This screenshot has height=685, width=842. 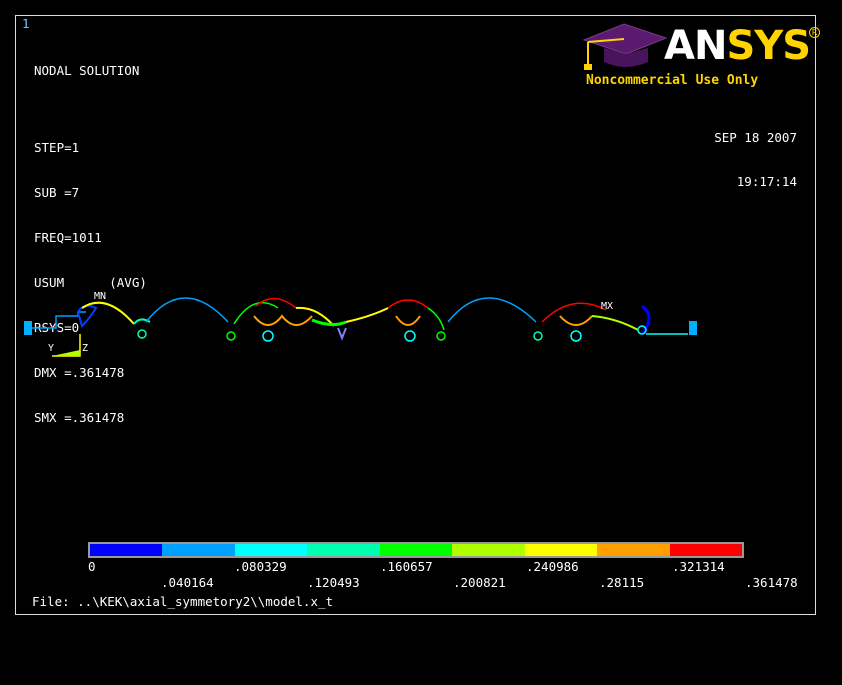 What do you see at coordinates (51, 348) in the screenshot?
I see `triad-y-label: Y` at bounding box center [51, 348].